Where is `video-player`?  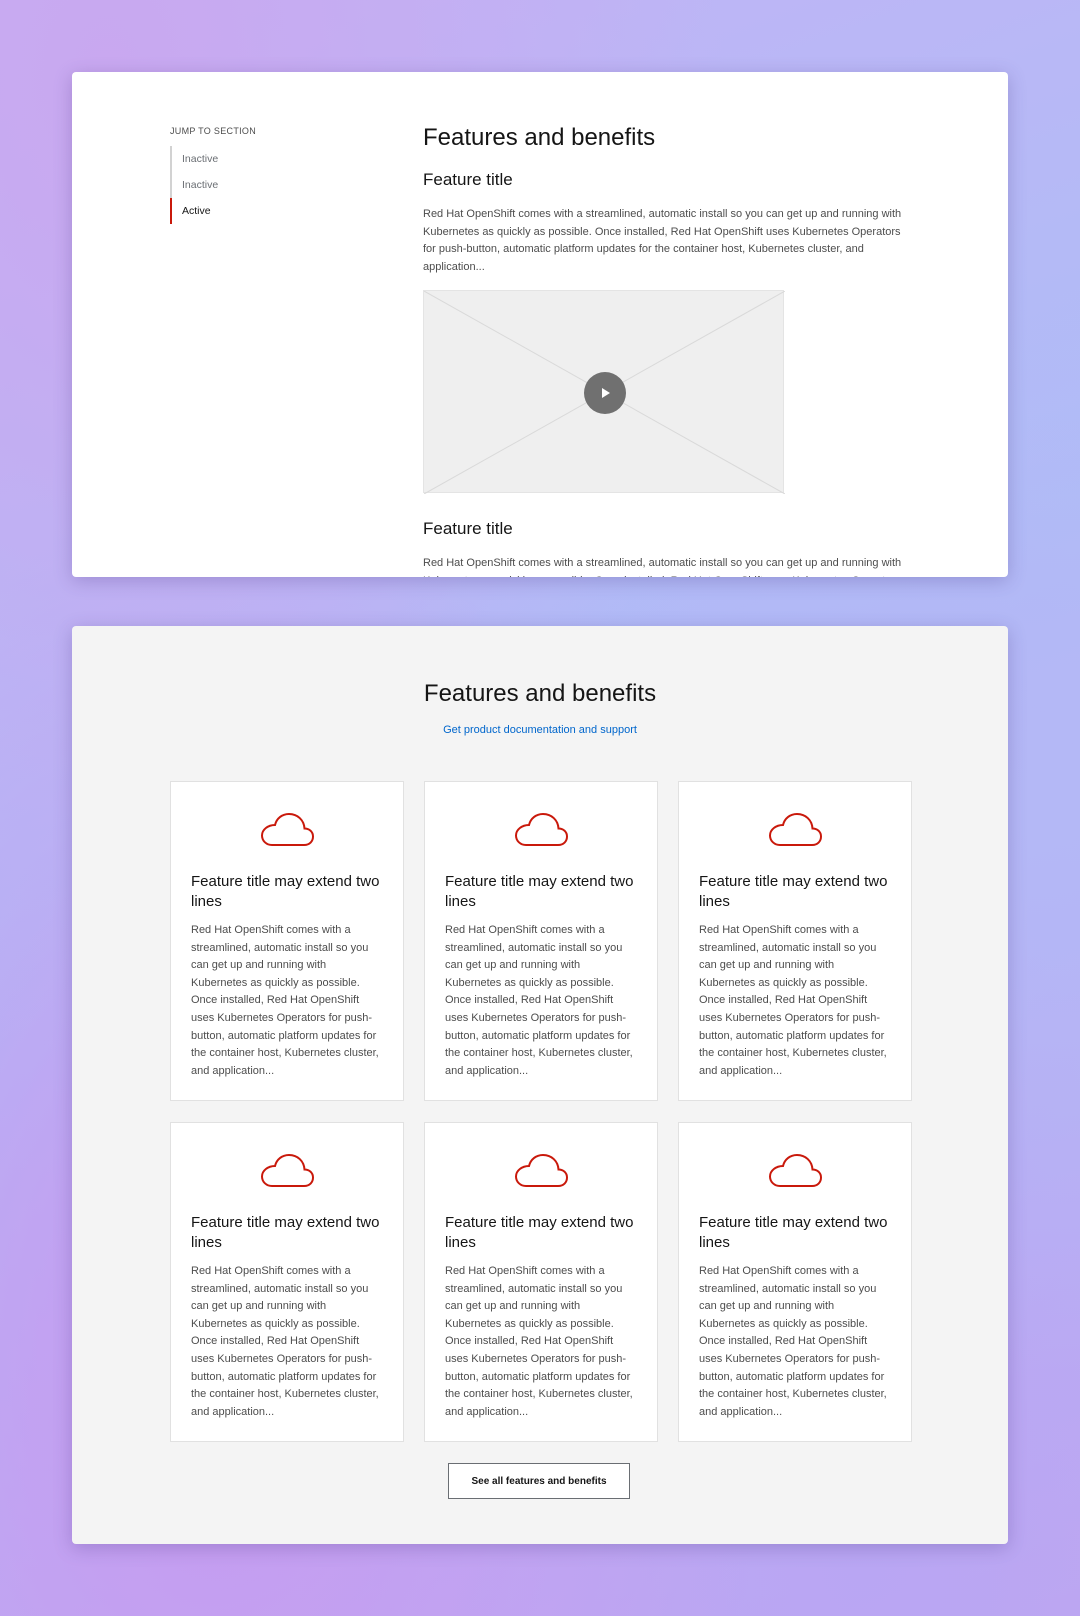 video-player is located at coordinates (604, 392).